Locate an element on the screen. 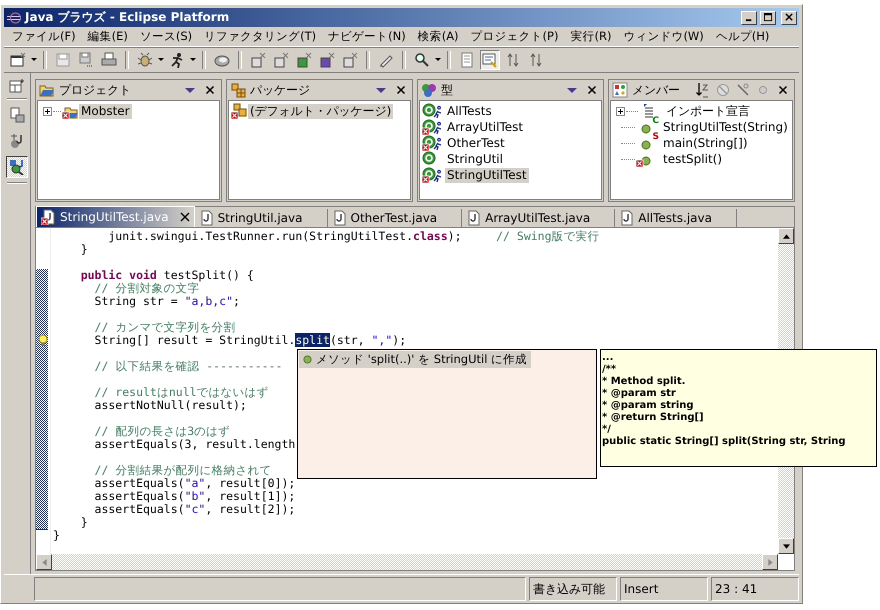 The width and height of the screenshot is (880, 610). code-line: // resultはnullではないはず is located at coordinates (181, 392).